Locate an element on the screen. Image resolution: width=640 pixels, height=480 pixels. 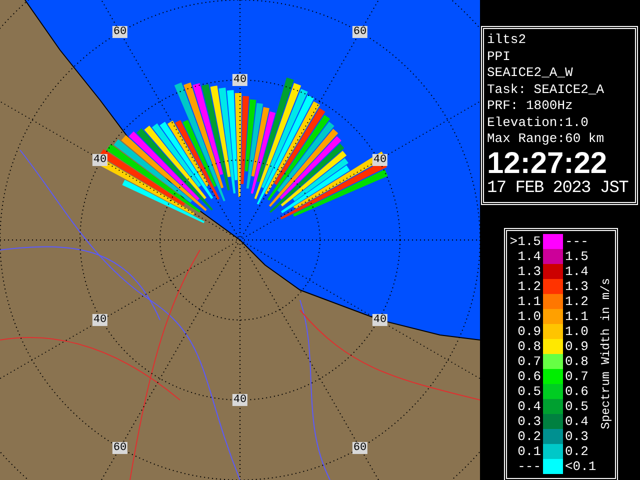
legend-low-value: 0.5 is located at coordinates (528, 391).